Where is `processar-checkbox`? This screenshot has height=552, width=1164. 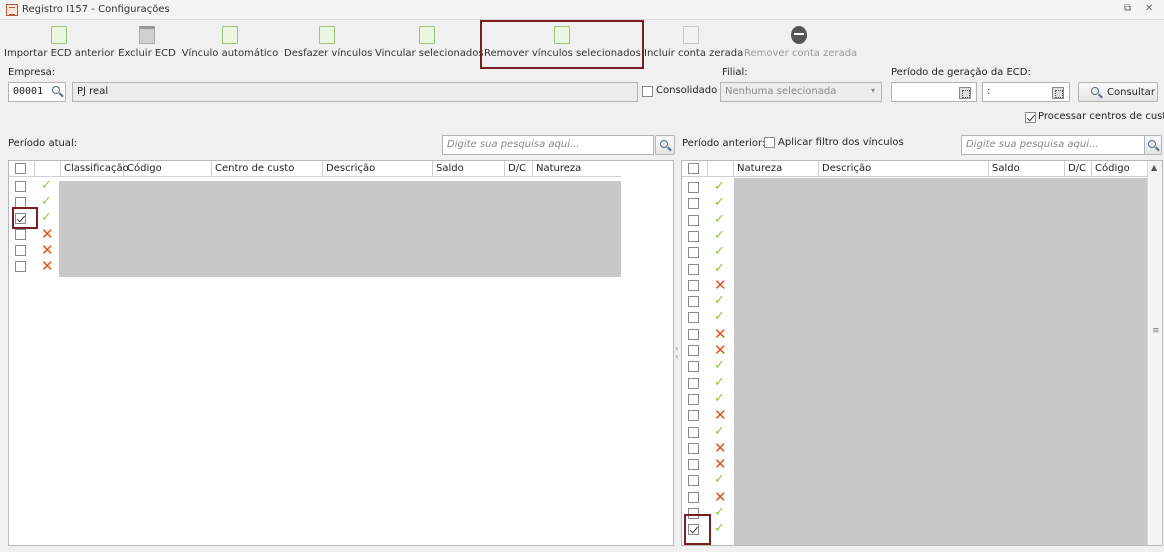
processar-checkbox is located at coordinates (1030, 117).